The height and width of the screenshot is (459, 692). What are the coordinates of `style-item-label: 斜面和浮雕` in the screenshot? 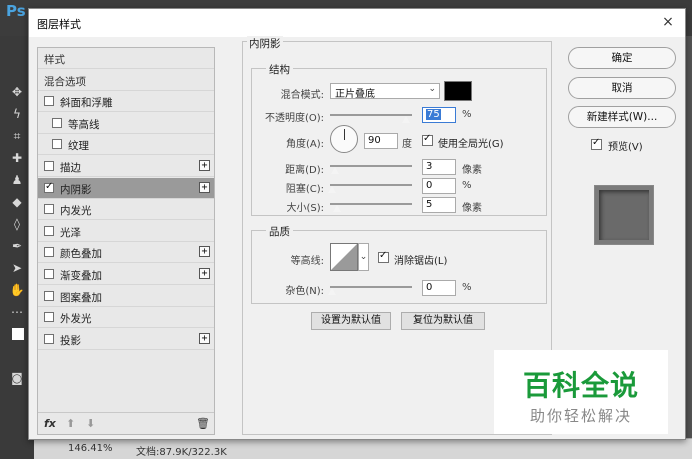 It's located at (86, 103).